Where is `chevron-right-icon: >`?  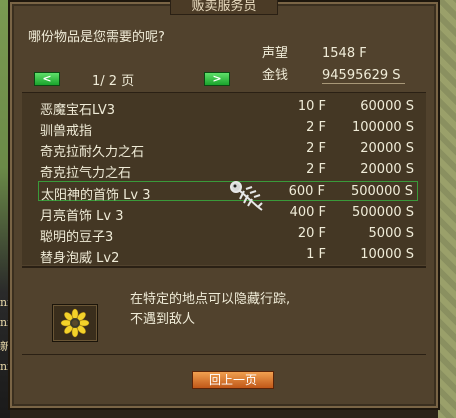
chevron-right-icon: > is located at coordinates (217, 78).